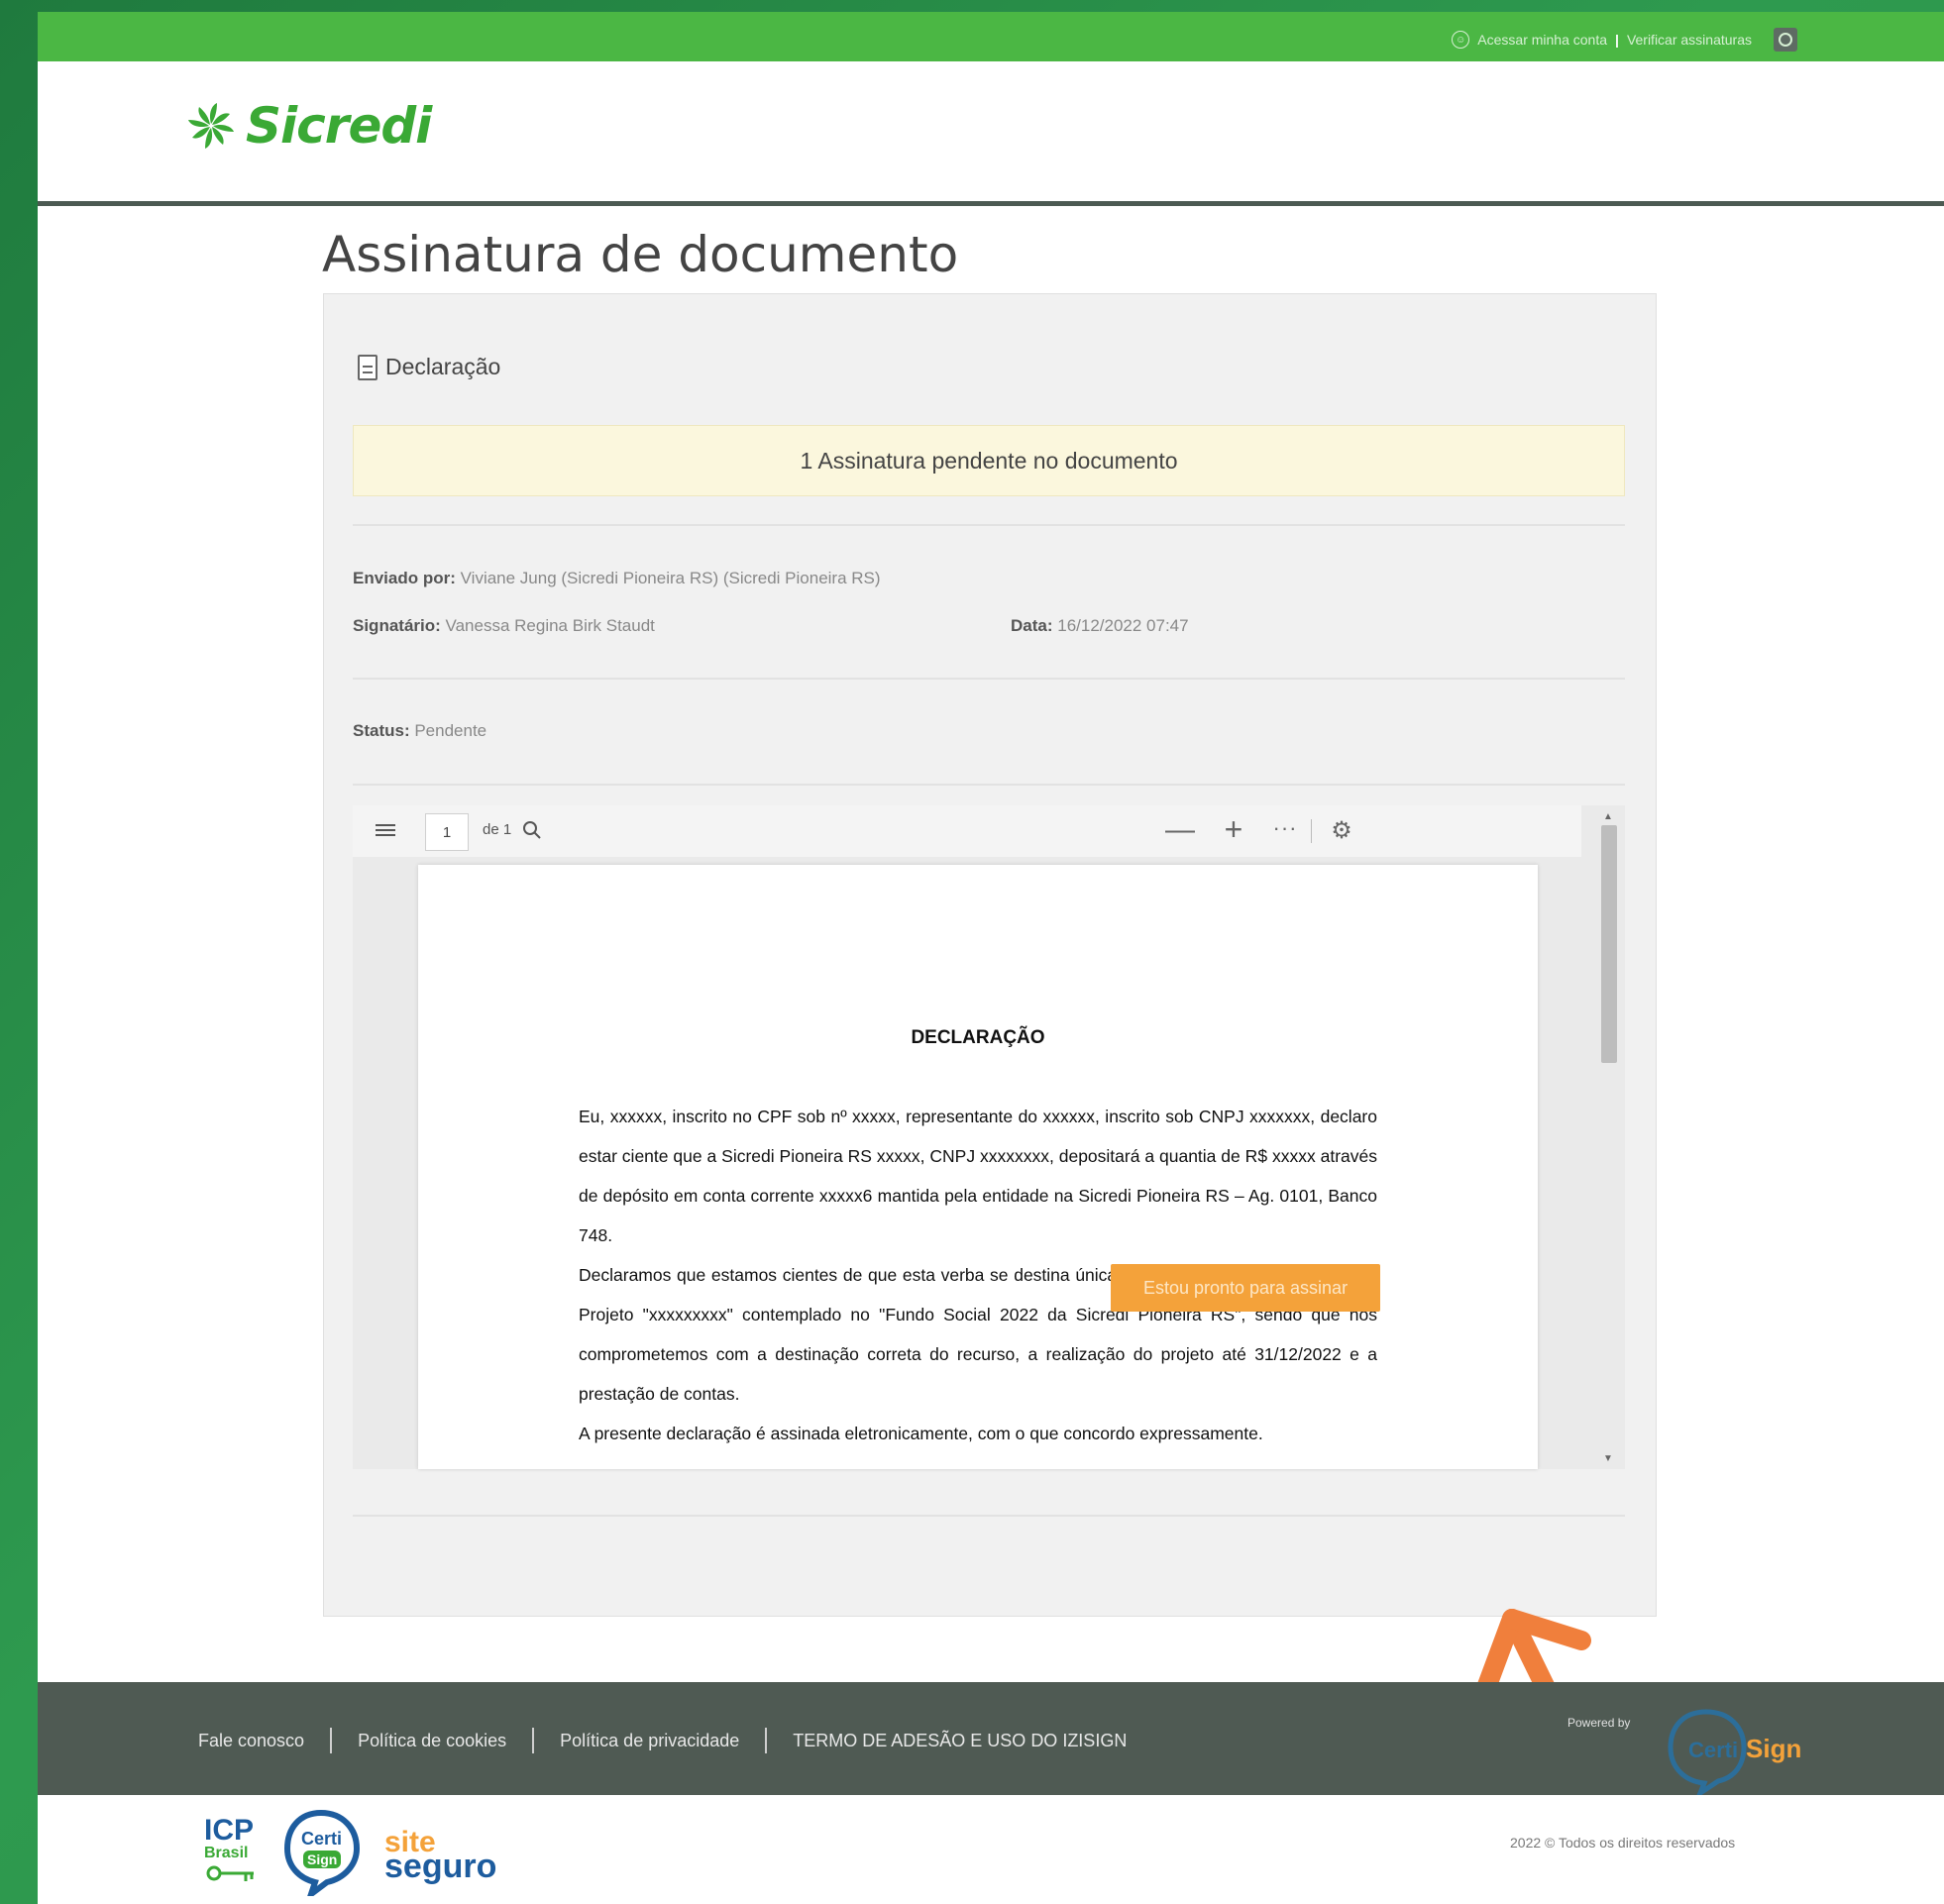 This screenshot has width=1944, height=1904. Describe the element at coordinates (498, 829) in the screenshot. I see `page-total: de 1` at that location.